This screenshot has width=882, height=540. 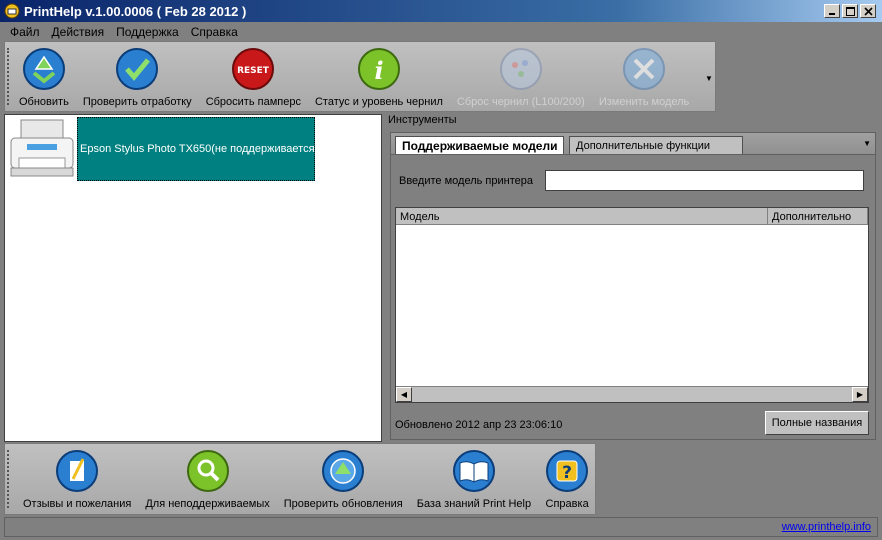 I want to click on tab-extra-functions-label: Дополнительные функции, so click(x=643, y=146).